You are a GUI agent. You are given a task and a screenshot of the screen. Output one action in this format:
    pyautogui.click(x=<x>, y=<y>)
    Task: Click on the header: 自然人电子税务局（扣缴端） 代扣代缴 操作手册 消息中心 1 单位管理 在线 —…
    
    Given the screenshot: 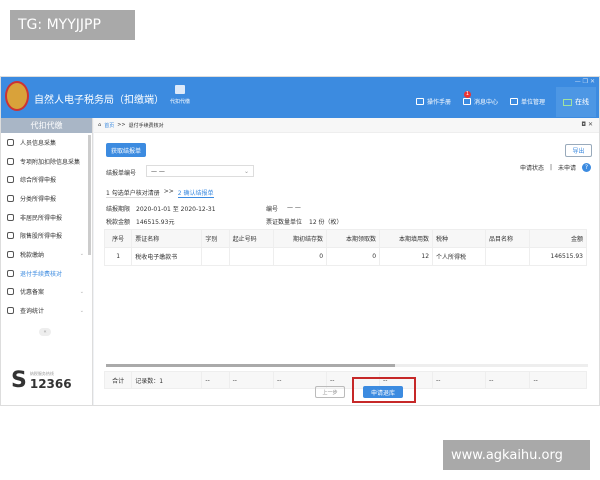 What is the action you would take?
    pyautogui.click(x=300, y=97)
    